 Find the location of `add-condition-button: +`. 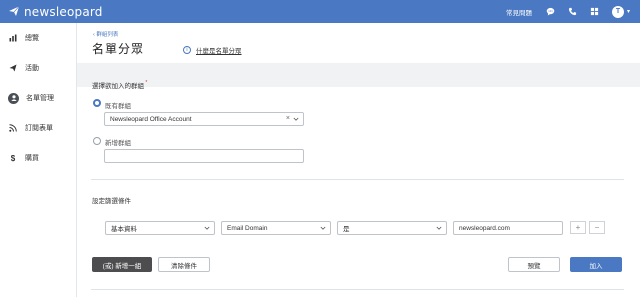

add-condition-button: + is located at coordinates (578, 227).